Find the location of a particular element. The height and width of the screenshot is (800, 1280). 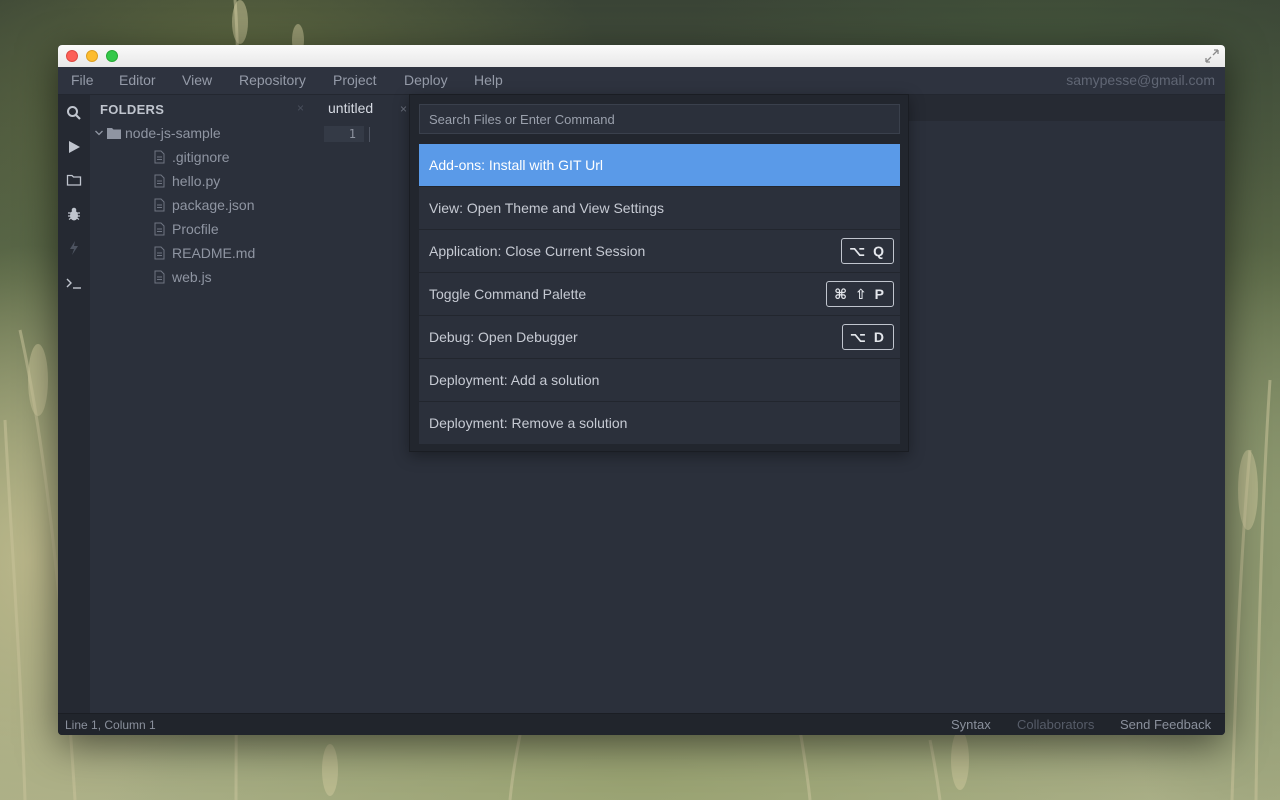

cursor-position: Line 1, Column 1 is located at coordinates (110, 725).